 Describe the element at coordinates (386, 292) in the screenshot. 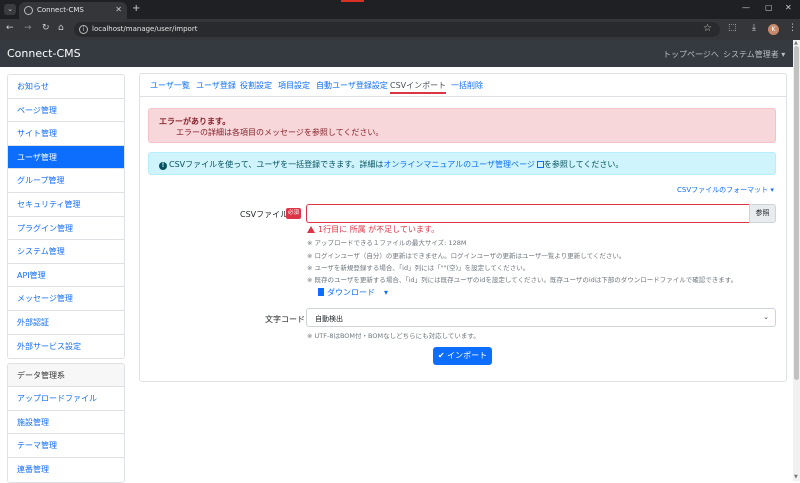

I see `download-caret-icon: ▾` at that location.